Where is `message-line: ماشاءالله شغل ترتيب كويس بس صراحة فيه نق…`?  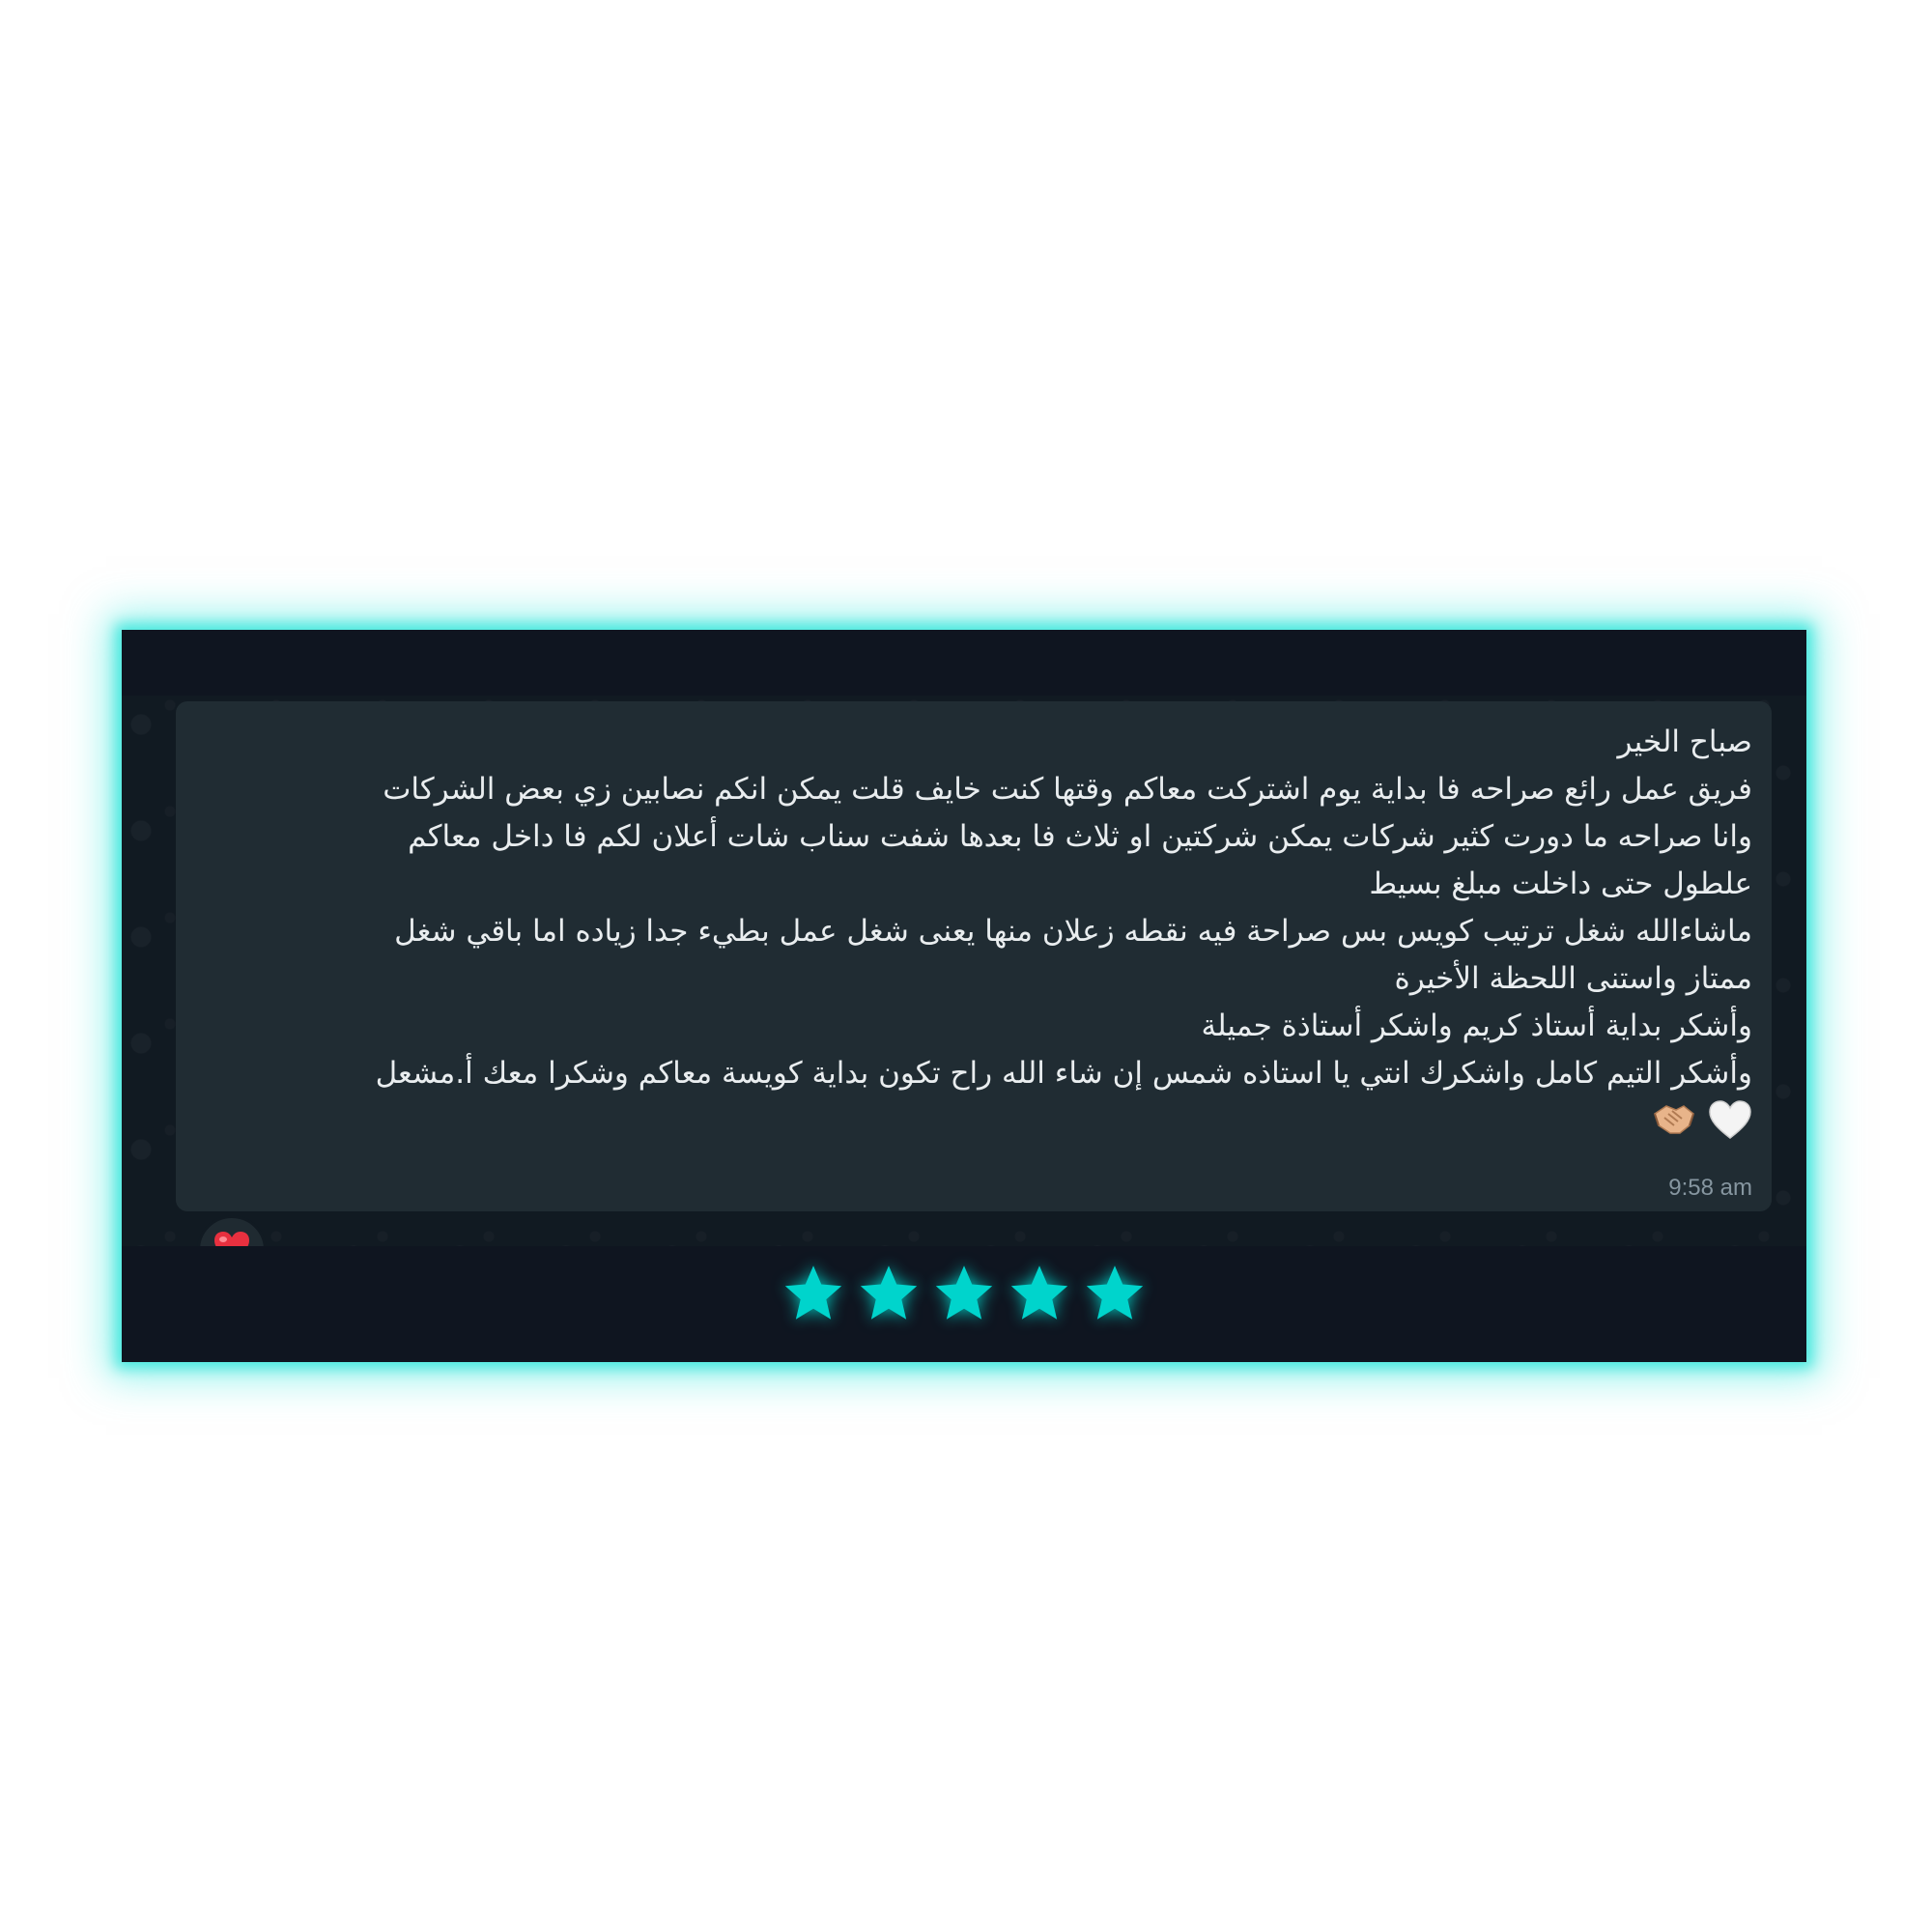 message-line: ماشاءالله شغل ترتيب كويس بس صراحة فيه نق… is located at coordinates (1073, 931).